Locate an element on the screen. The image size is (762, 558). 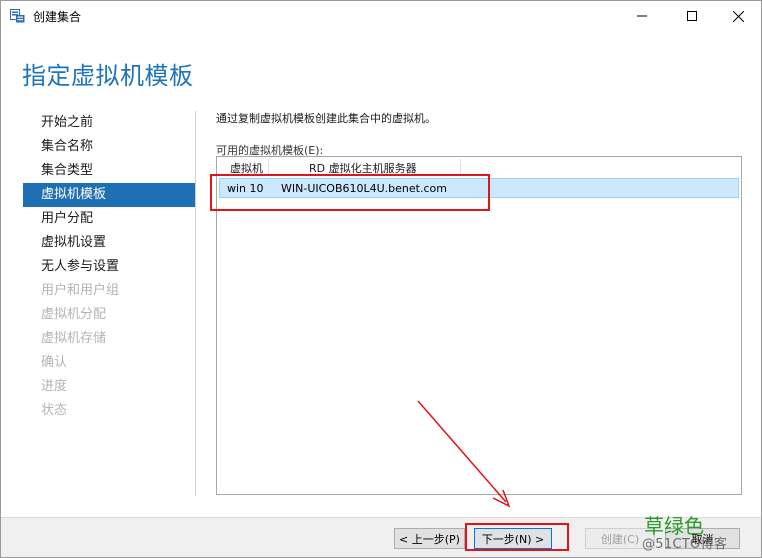
annotation-arrow is located at coordinates (464, 454).